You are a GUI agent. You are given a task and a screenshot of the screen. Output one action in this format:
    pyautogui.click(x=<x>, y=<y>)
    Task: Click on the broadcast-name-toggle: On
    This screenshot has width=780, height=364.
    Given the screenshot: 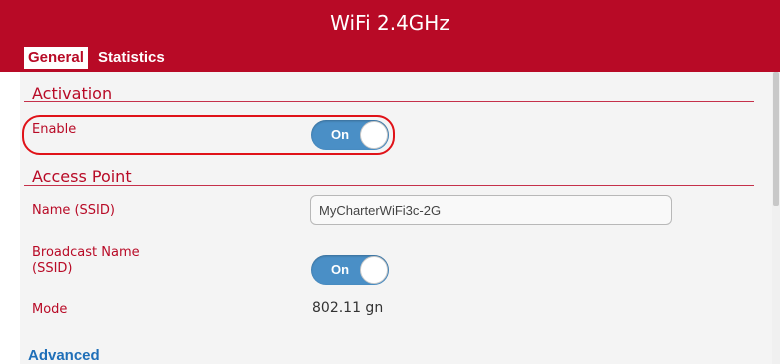 What is the action you would take?
    pyautogui.click(x=350, y=270)
    